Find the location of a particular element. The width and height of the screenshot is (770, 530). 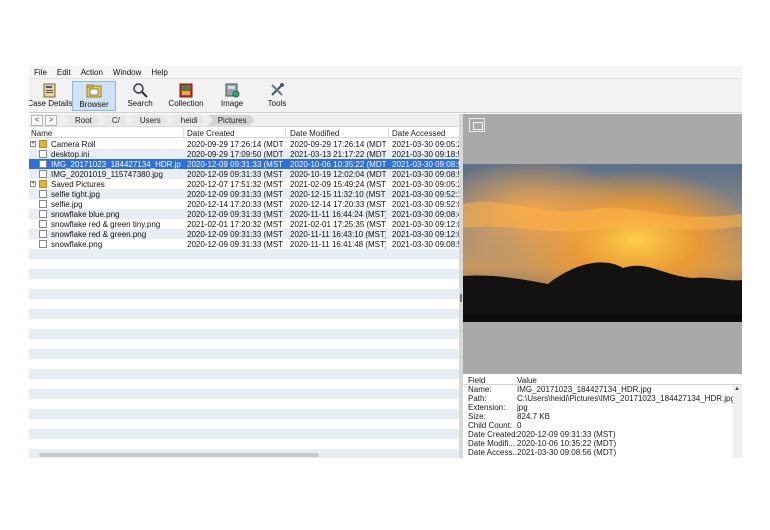

menu-window: Window is located at coordinates (127, 72).